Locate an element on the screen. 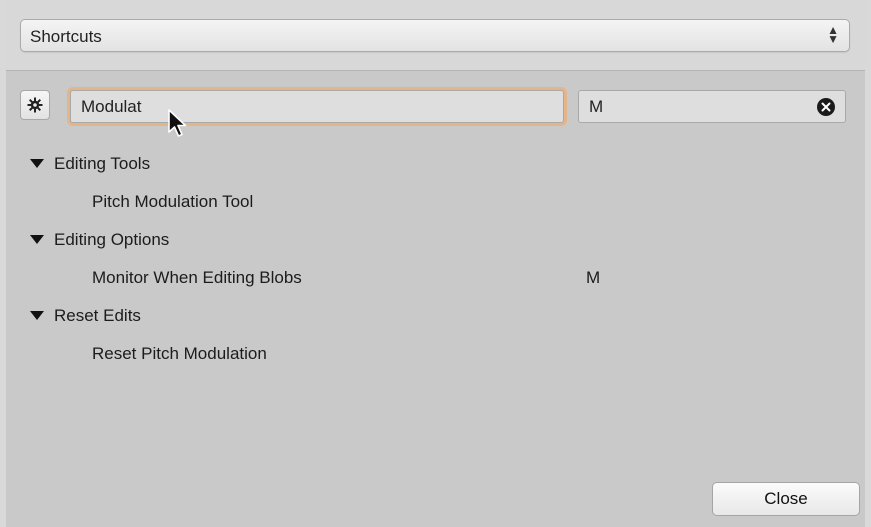  search-input: Modulat is located at coordinates (317, 106).